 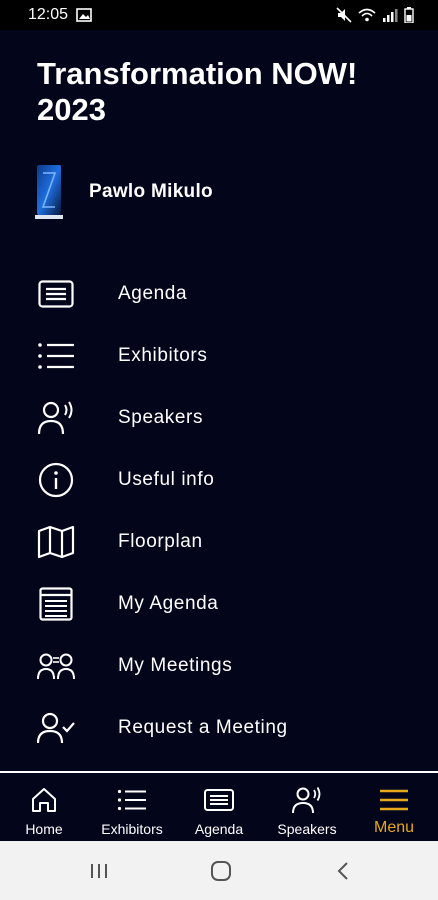 What do you see at coordinates (343, 871) in the screenshot?
I see `back-button` at bounding box center [343, 871].